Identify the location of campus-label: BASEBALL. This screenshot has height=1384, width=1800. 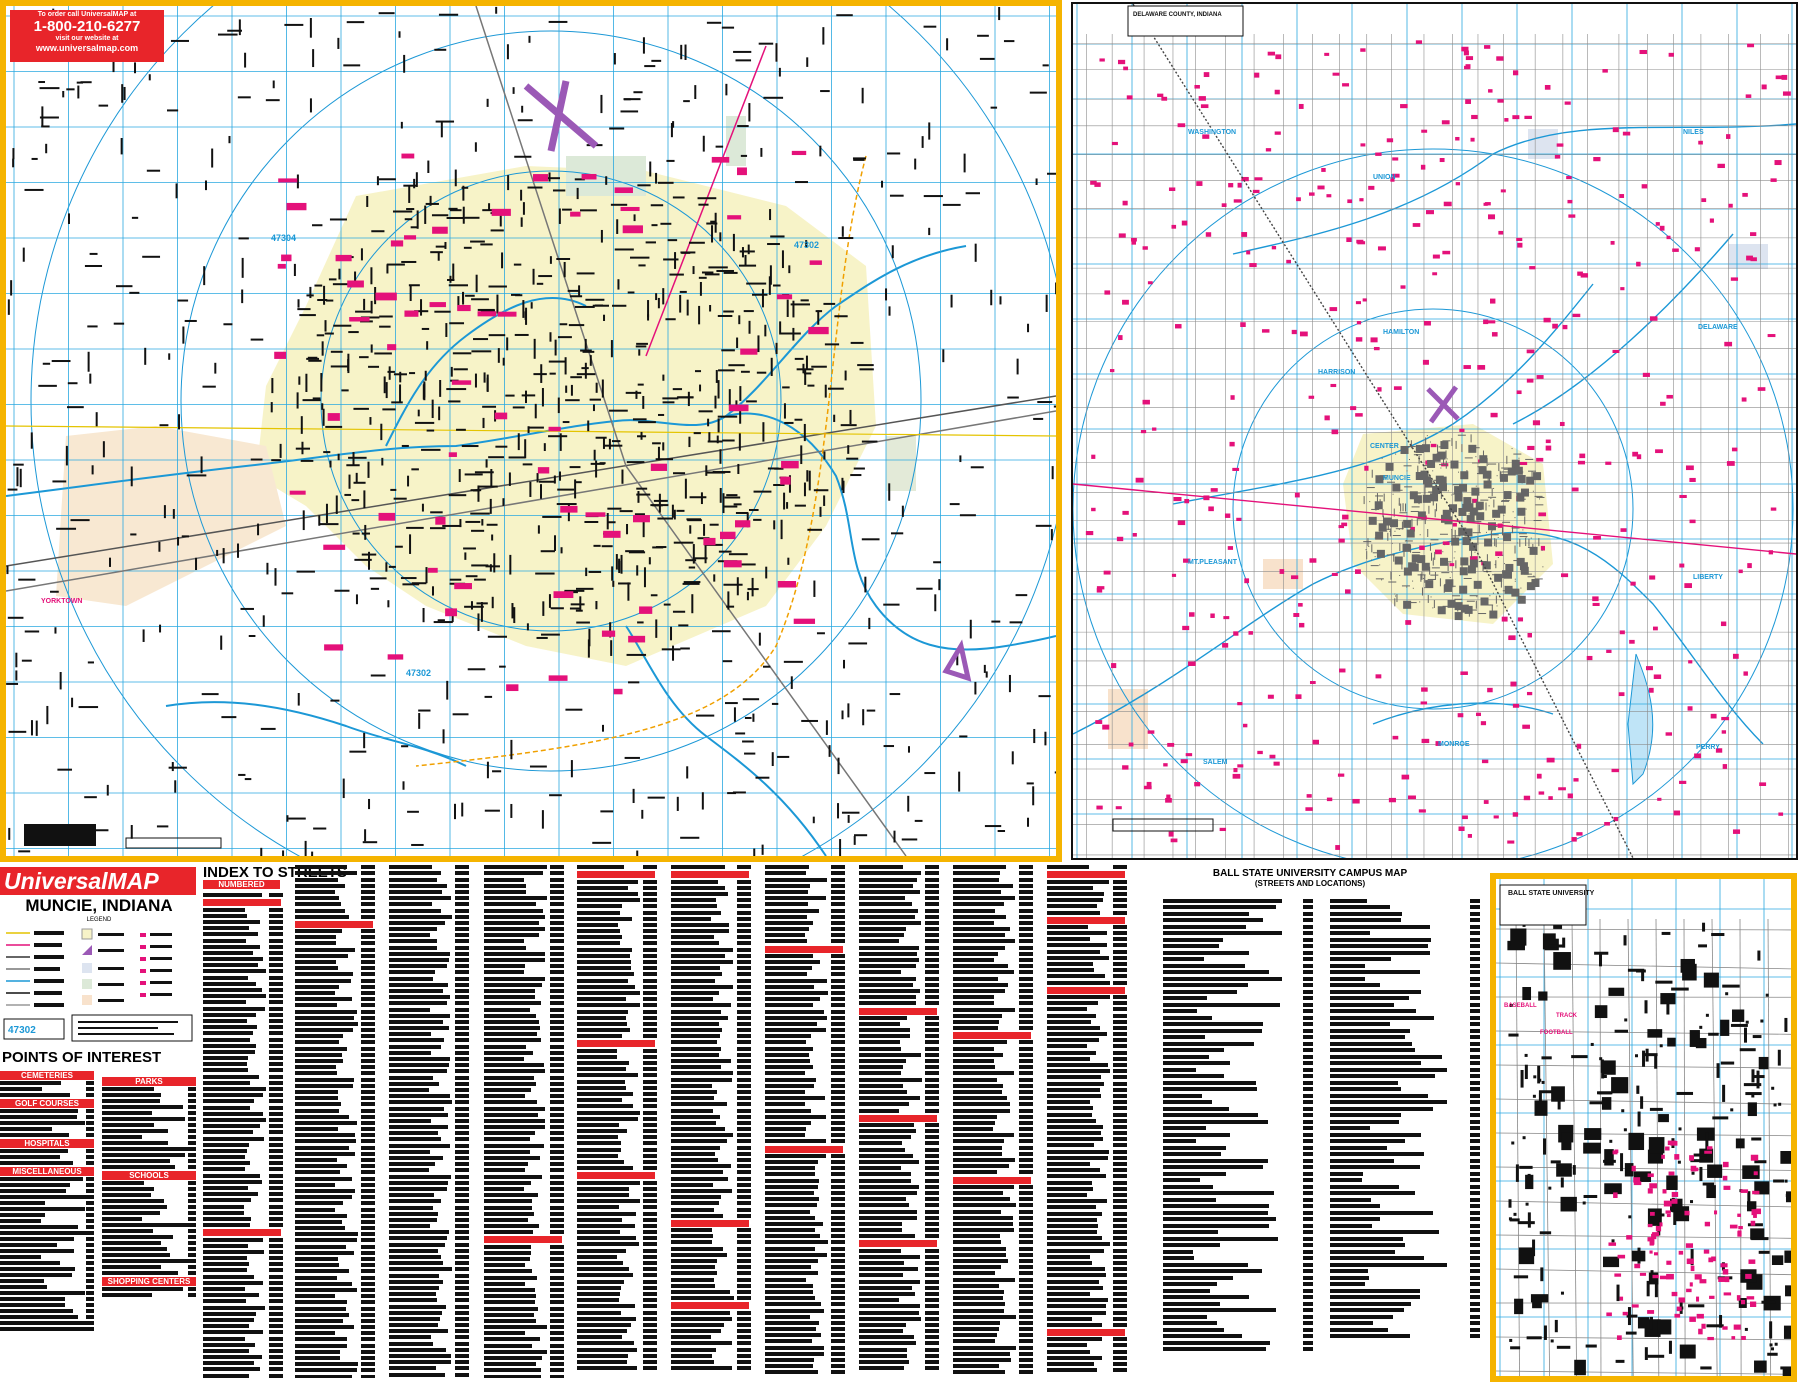
(1520, 1006).